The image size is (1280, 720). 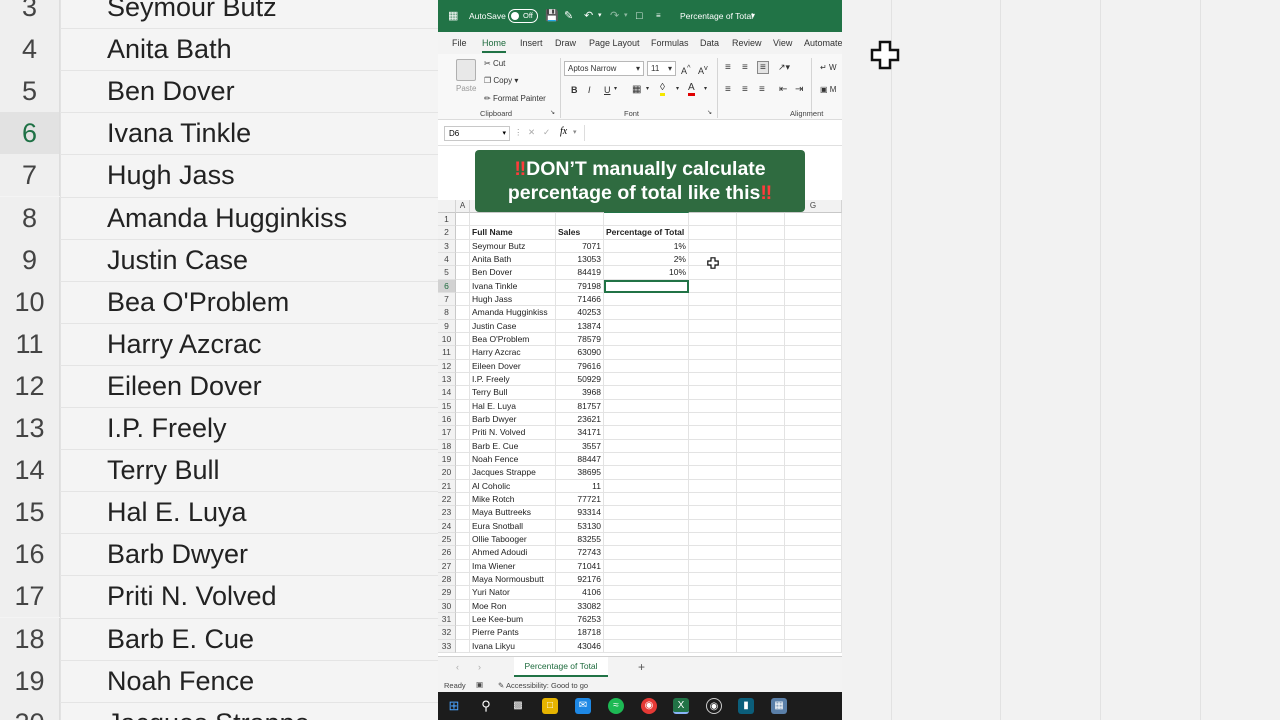 I want to click on row-header: 31, so click(x=447, y=619).